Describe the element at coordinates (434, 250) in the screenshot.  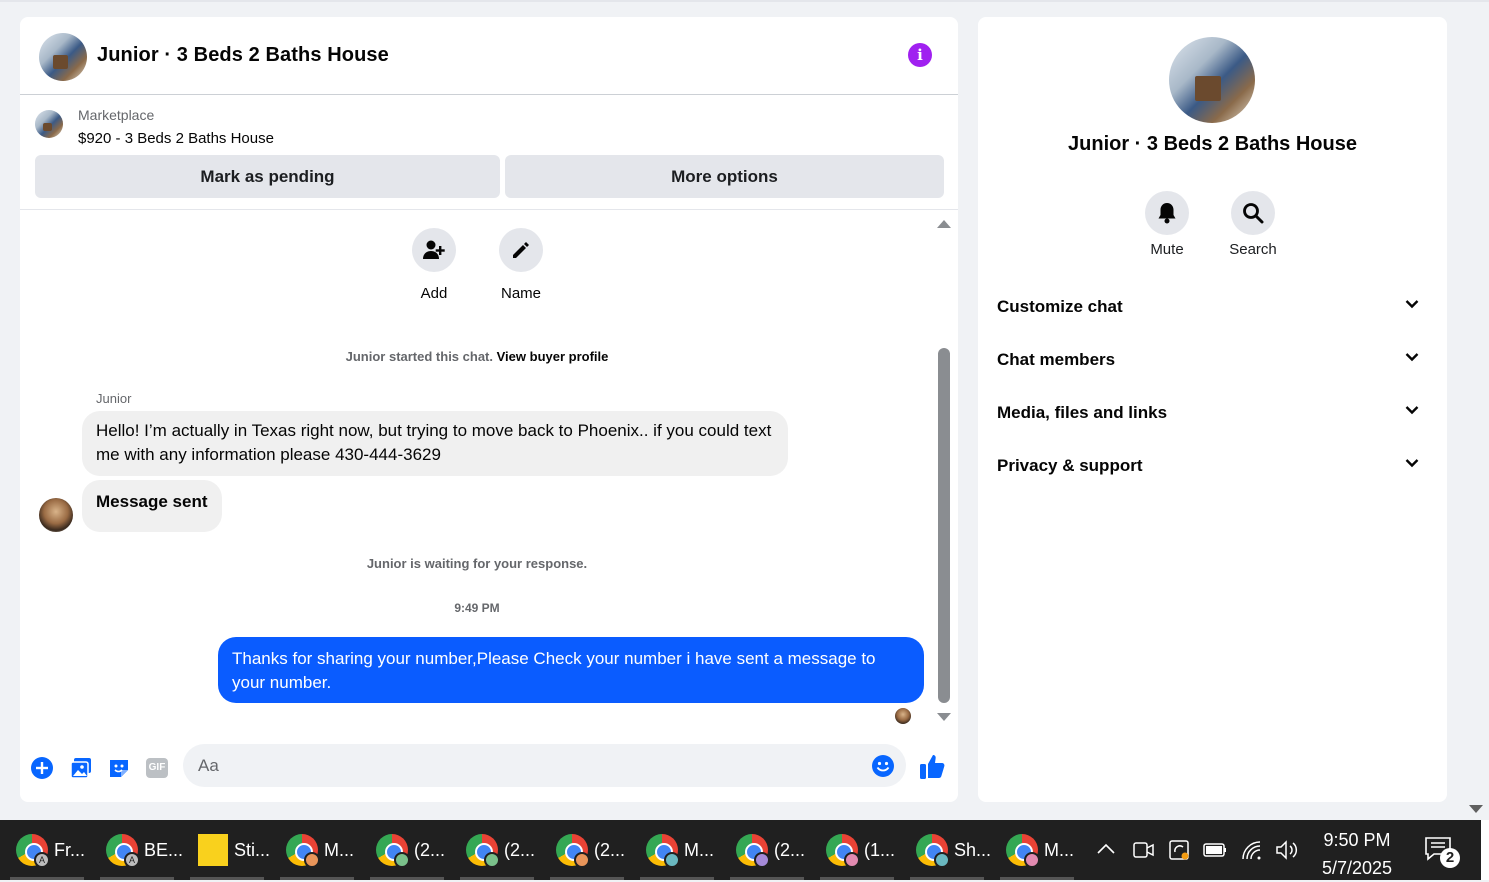
I see `add-person-icon` at that location.